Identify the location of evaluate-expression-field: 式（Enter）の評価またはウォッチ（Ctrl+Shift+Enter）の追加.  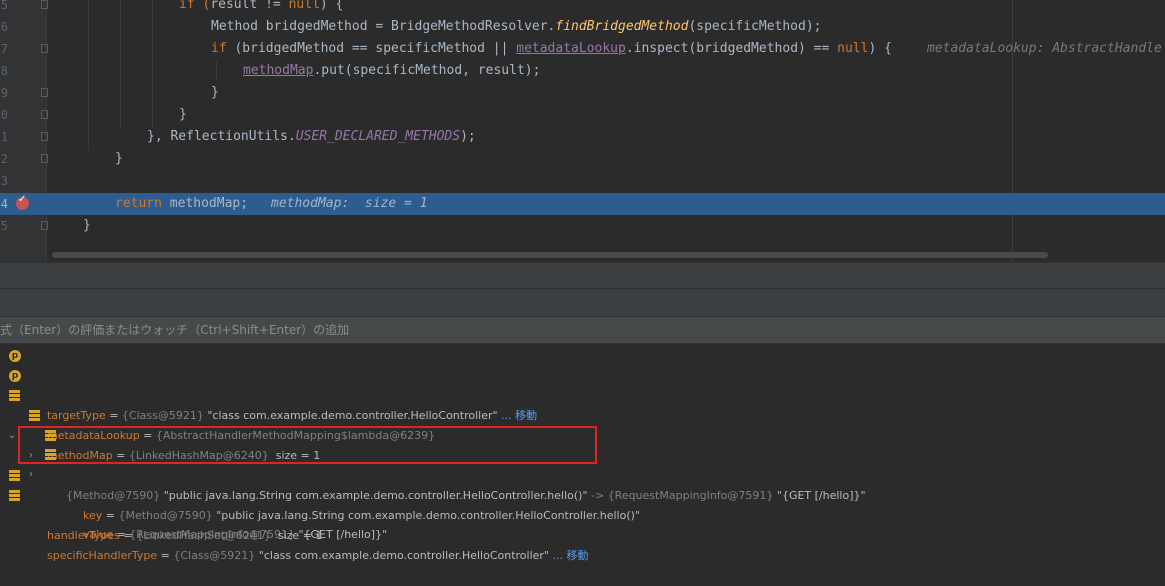
(582, 330).